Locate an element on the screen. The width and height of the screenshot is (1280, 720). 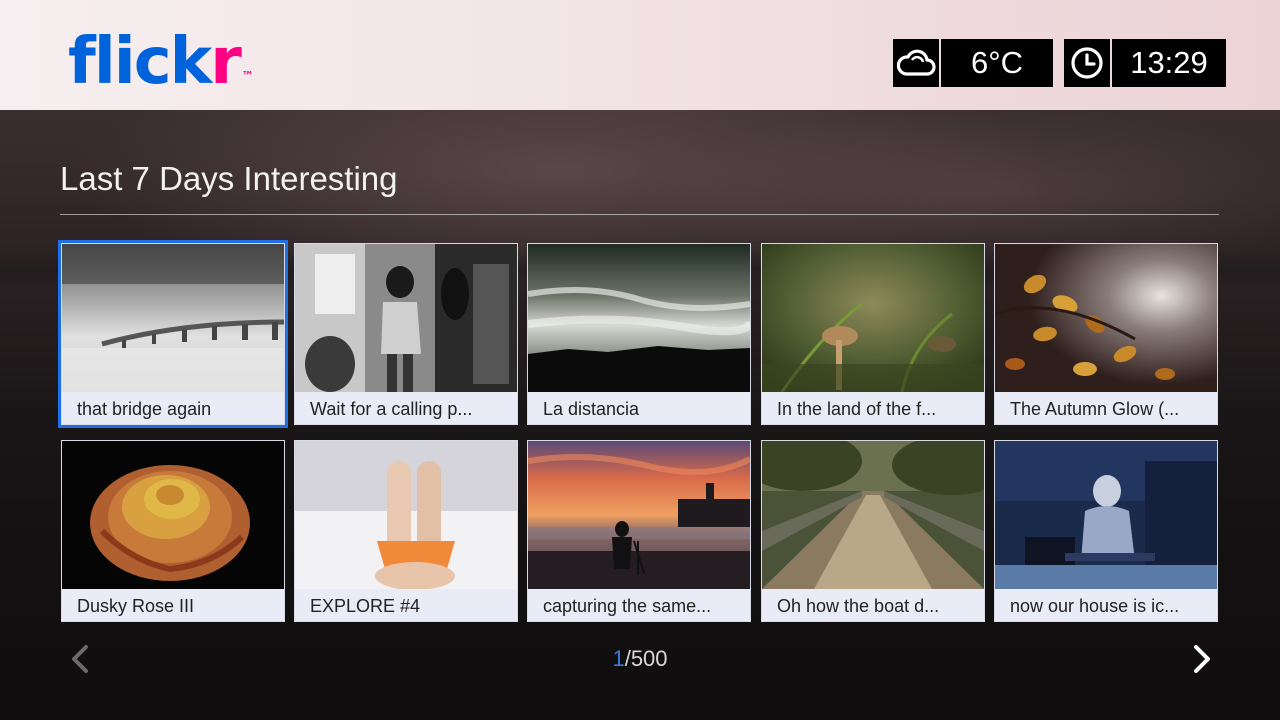
photo-tile-7: EXPLORE #4 is located at coordinates (406, 531).